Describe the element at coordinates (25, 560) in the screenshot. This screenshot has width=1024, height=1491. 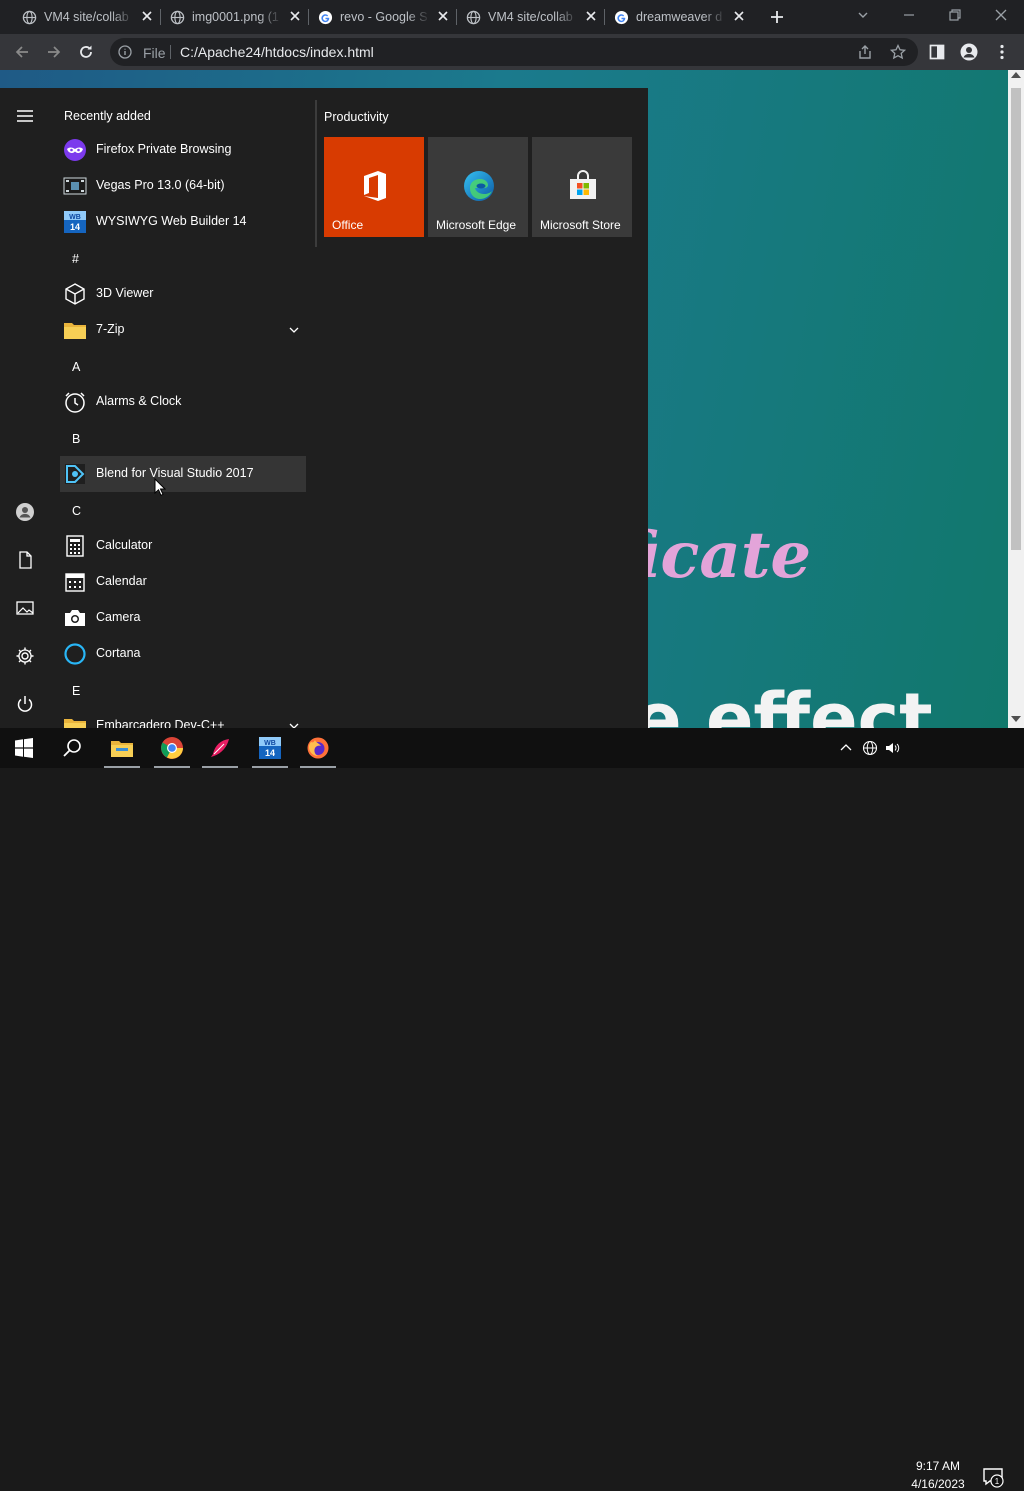
I see `documents-icon` at that location.